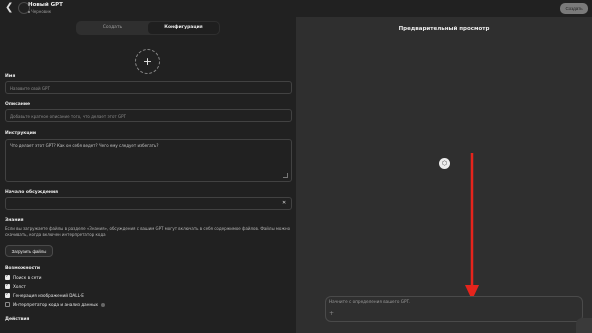 This screenshot has width=592, height=333. What do you see at coordinates (17, 319) in the screenshot?
I see `actions-label: Действия` at bounding box center [17, 319].